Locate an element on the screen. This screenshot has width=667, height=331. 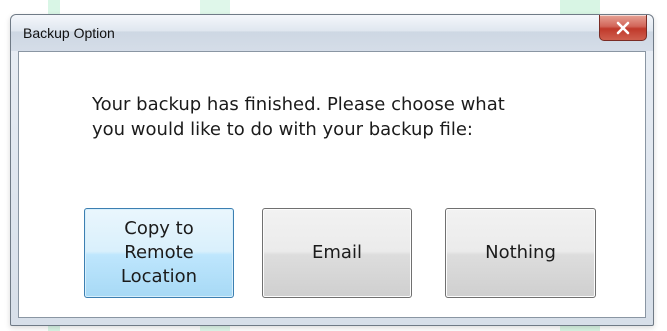
nothing-label: Nothing is located at coordinates (520, 252).